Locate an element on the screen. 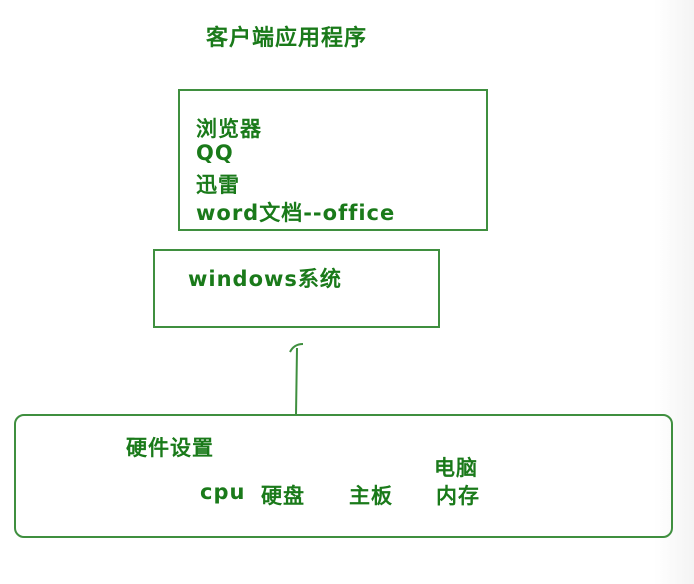 The width and height of the screenshot is (694, 584). app-item: 迅雷 is located at coordinates (218, 185).